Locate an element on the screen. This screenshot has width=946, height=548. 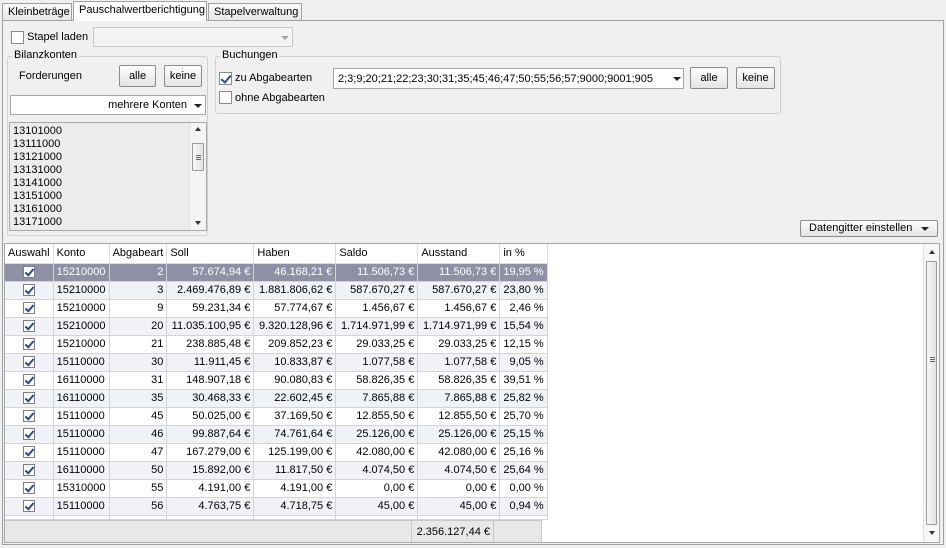
abgabeart-cell: 31 is located at coordinates (138, 380).